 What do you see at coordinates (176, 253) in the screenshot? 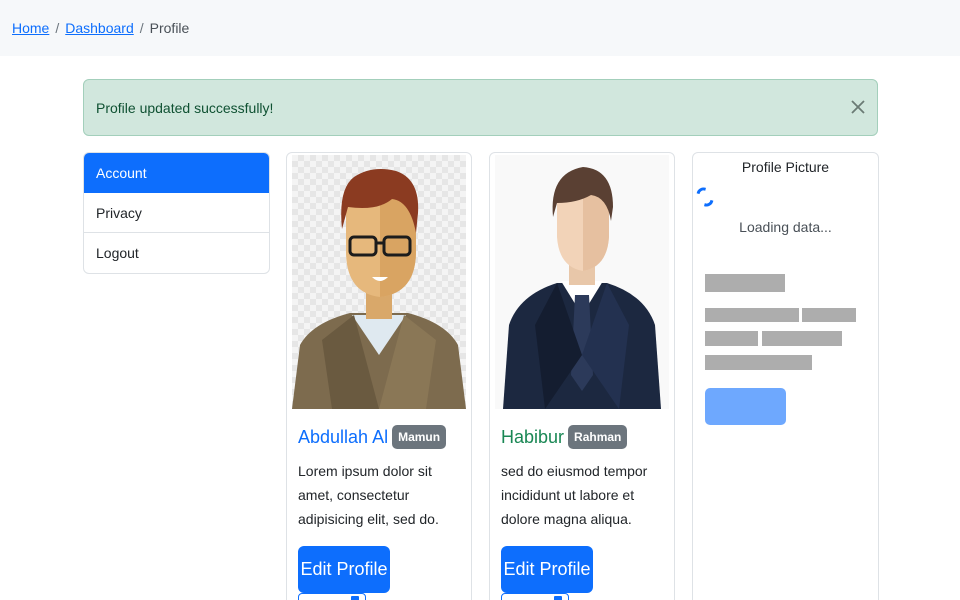
I see `sidebar-item-logout: Logout` at bounding box center [176, 253].